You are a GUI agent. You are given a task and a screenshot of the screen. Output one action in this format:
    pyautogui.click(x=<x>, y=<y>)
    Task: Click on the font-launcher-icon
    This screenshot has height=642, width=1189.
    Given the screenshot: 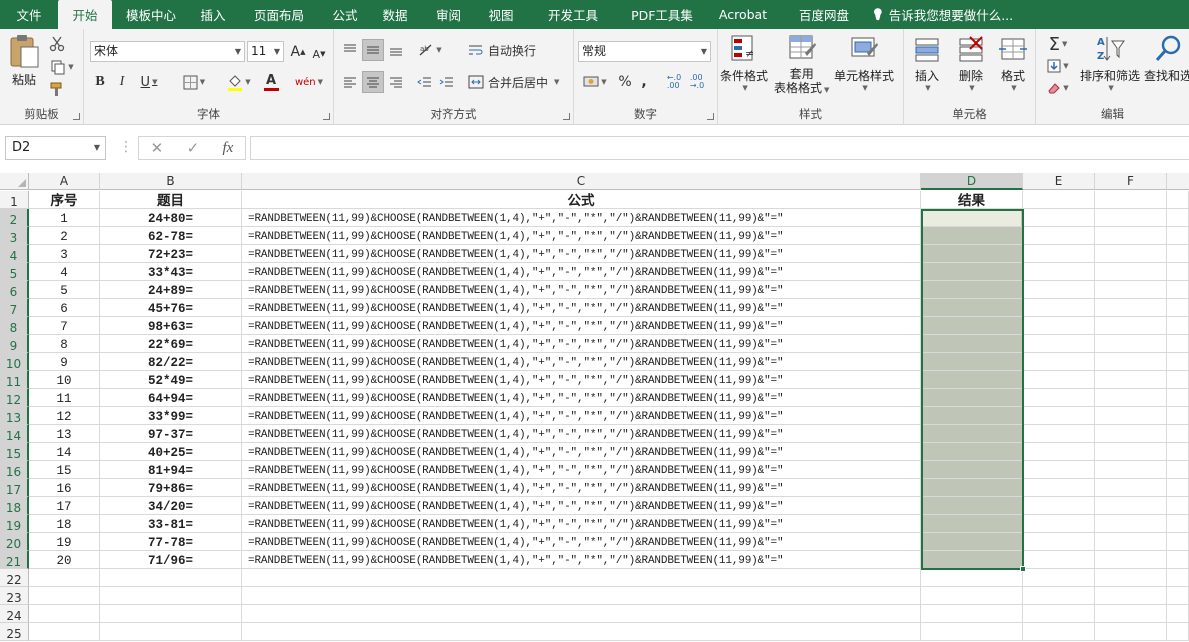 What is the action you would take?
    pyautogui.click(x=326, y=116)
    